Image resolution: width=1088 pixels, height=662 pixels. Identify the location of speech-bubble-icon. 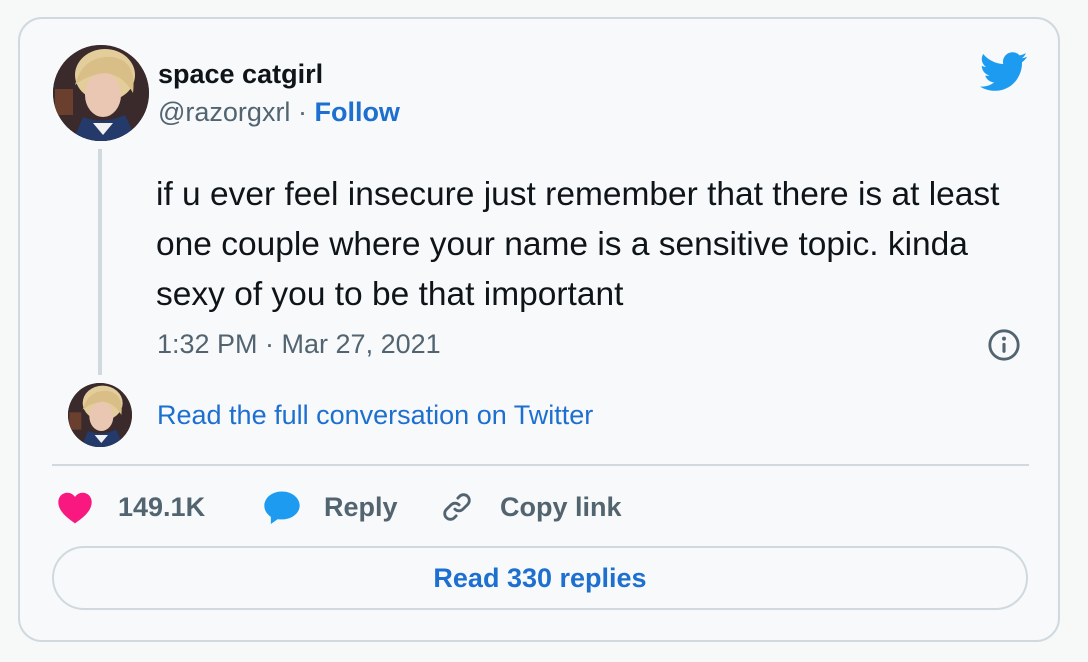
(282, 508).